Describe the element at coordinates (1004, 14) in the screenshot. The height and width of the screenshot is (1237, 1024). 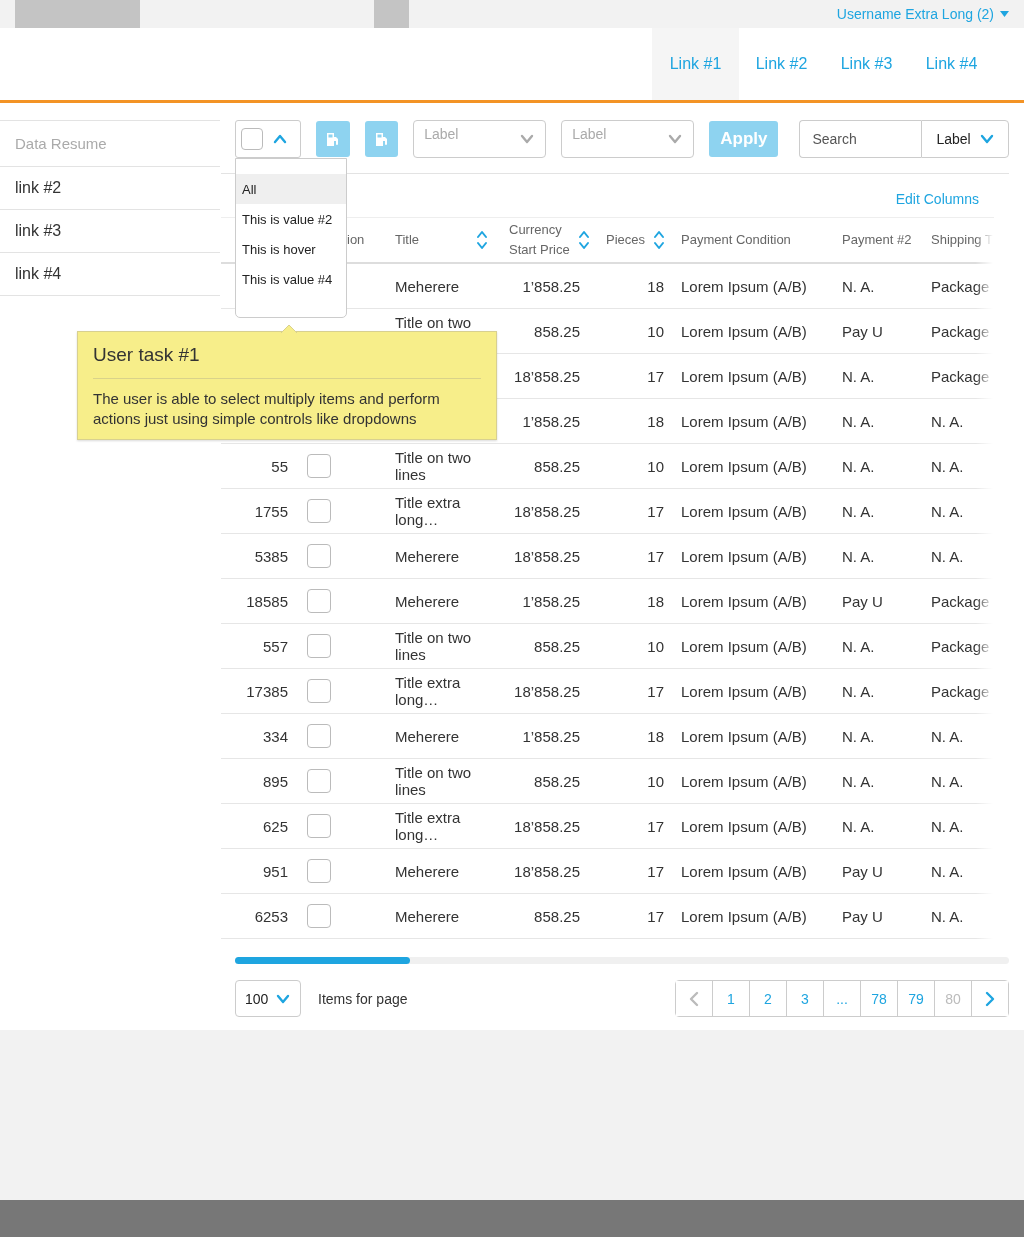
I see `caret-icon` at that location.